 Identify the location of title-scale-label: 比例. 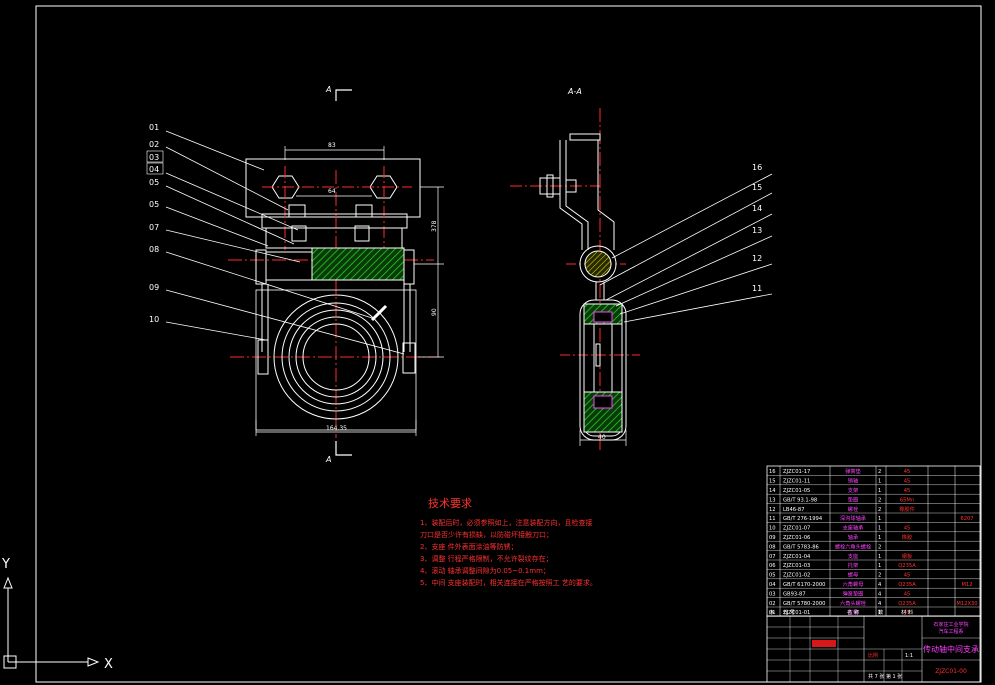
(873, 655).